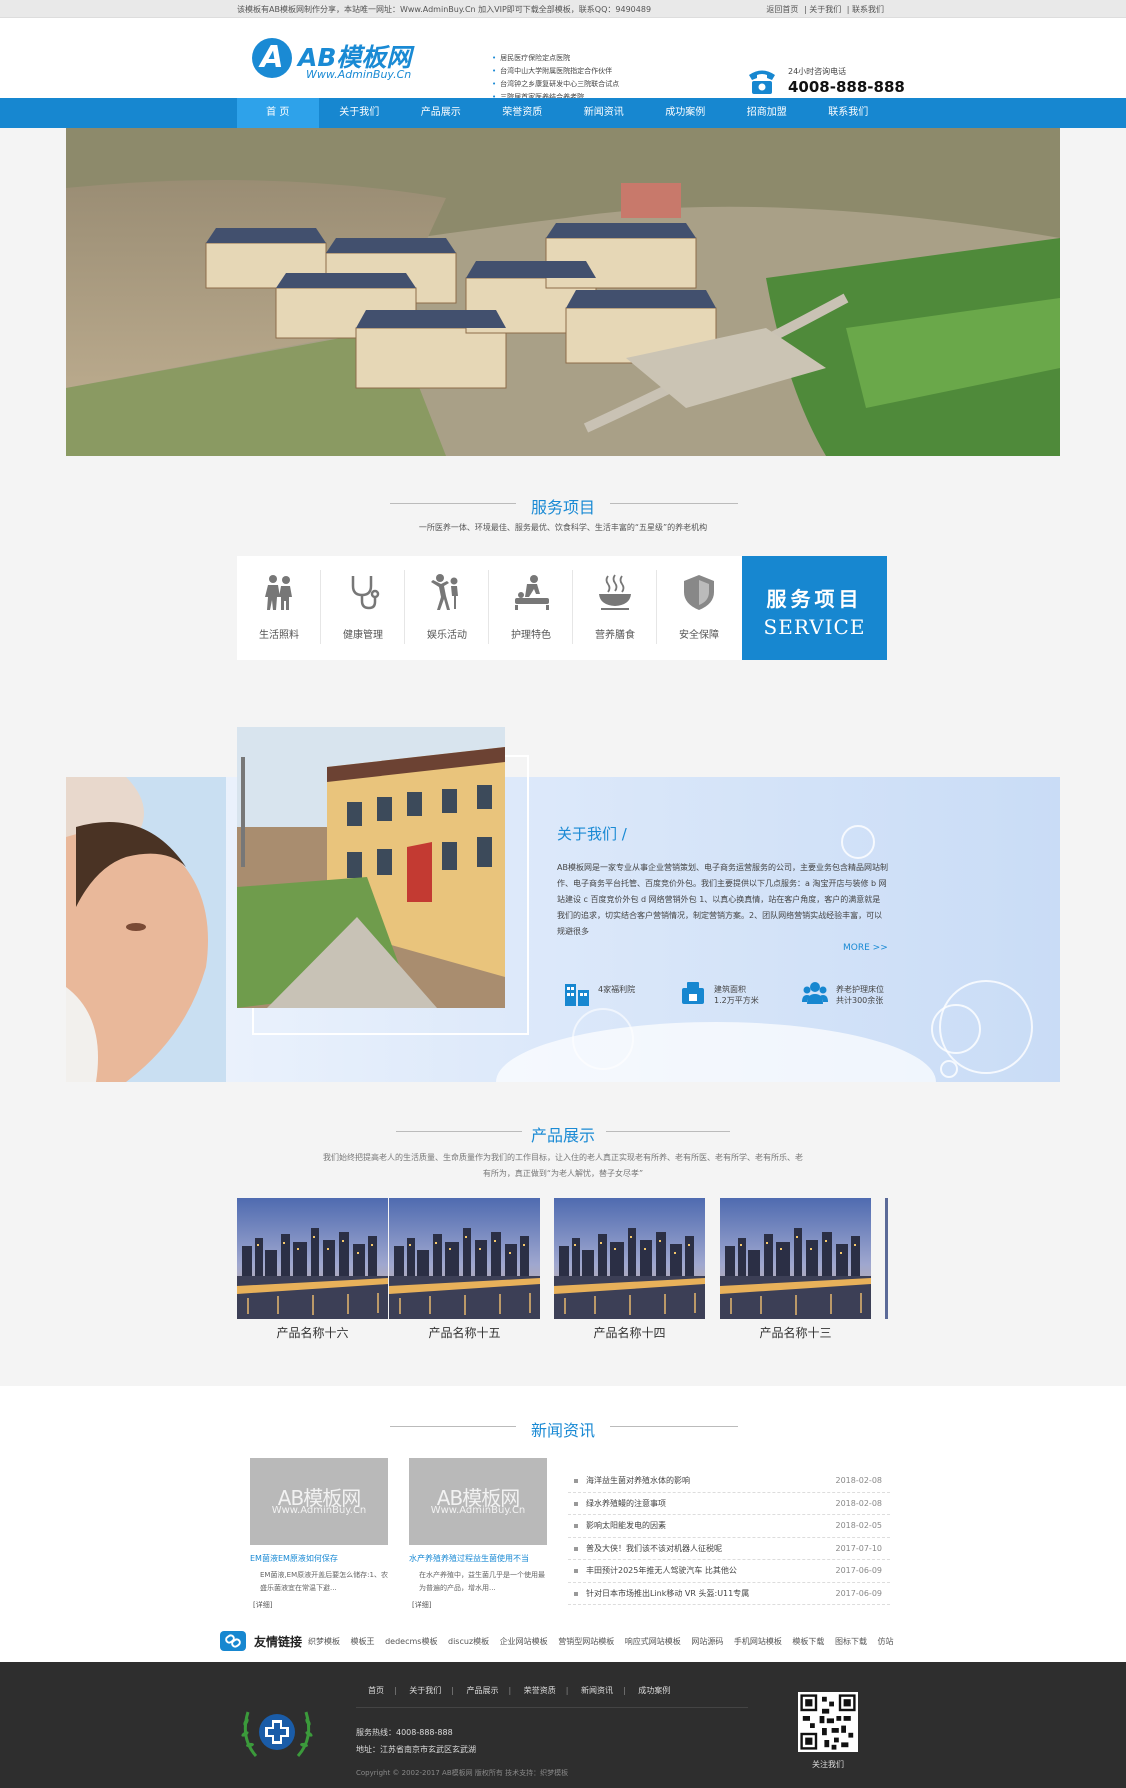 This screenshot has width=1126, height=1788. I want to click on elderly-couple-photo, so click(146, 929).